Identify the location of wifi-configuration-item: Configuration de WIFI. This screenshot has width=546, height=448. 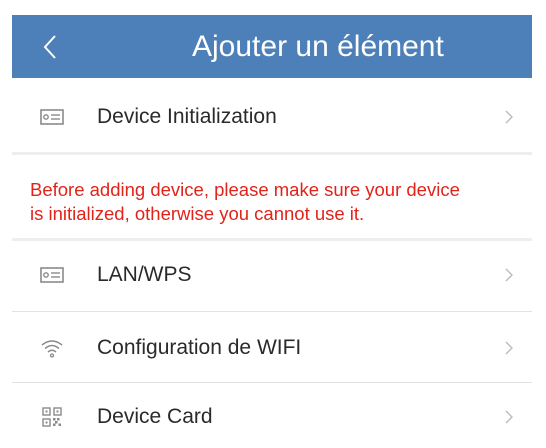
(272, 348).